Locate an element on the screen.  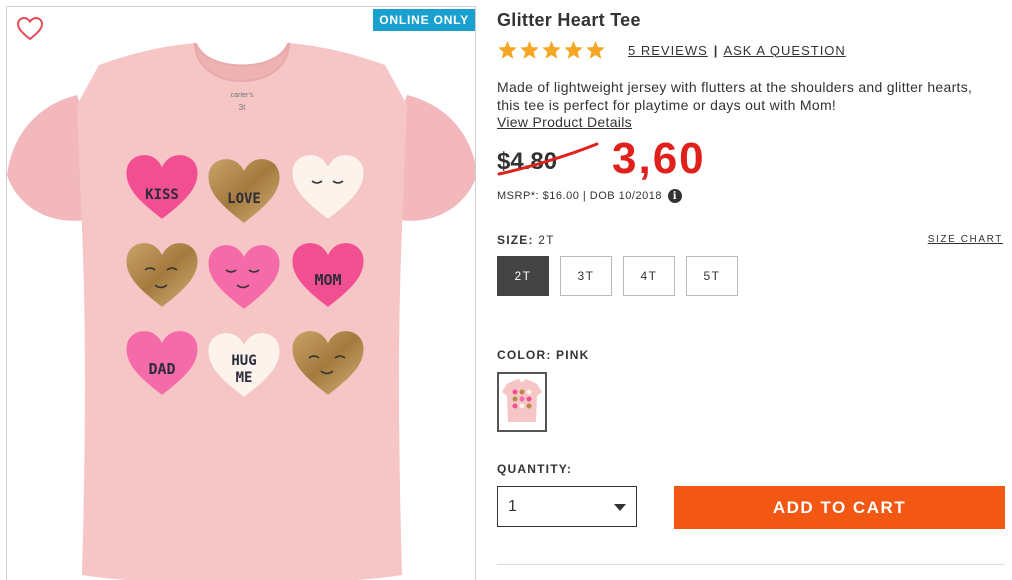
size-option-2t: 2T is located at coordinates (523, 276).